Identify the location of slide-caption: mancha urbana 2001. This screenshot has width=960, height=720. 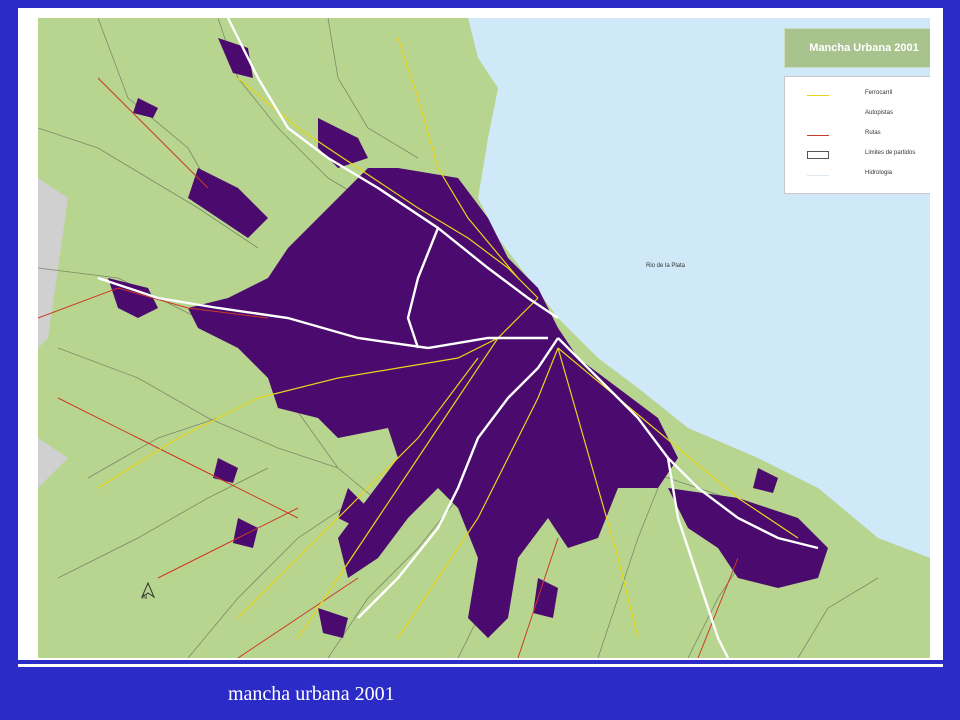
(311, 694).